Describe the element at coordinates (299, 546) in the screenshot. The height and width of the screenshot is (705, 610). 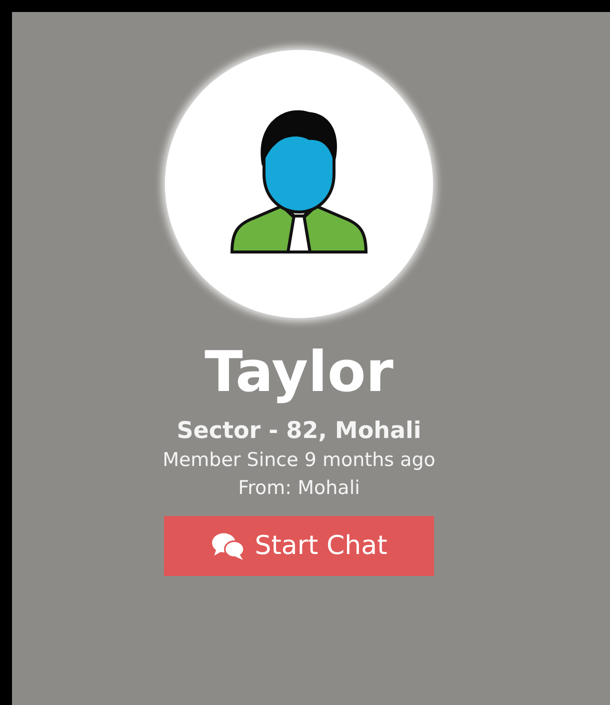
I see `start-chat-button: Start Chat` at that location.